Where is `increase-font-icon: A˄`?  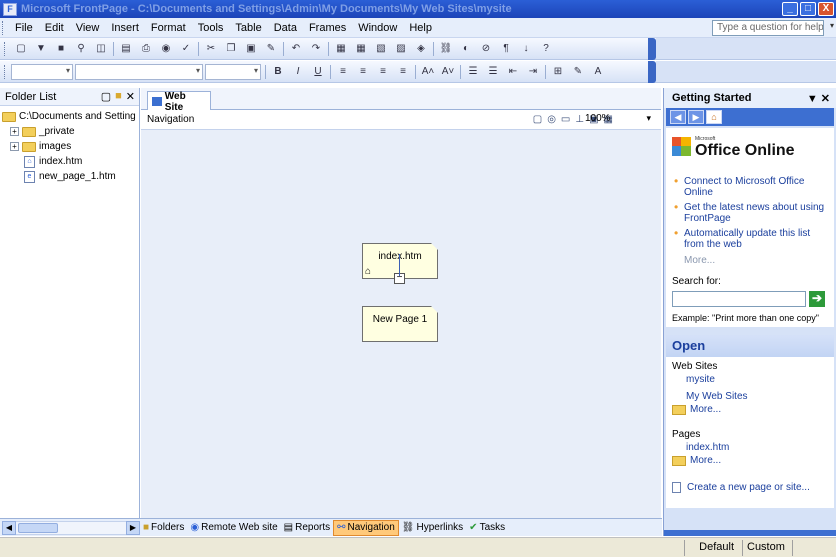 increase-font-icon: A˄ is located at coordinates (428, 72).